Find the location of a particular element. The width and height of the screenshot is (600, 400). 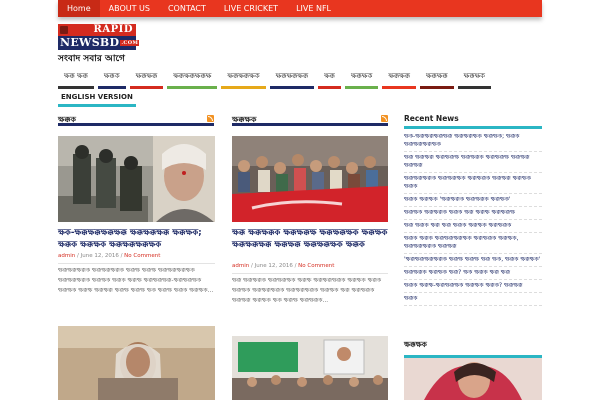

article-thumbnail-col2 is located at coordinates (310, 179).